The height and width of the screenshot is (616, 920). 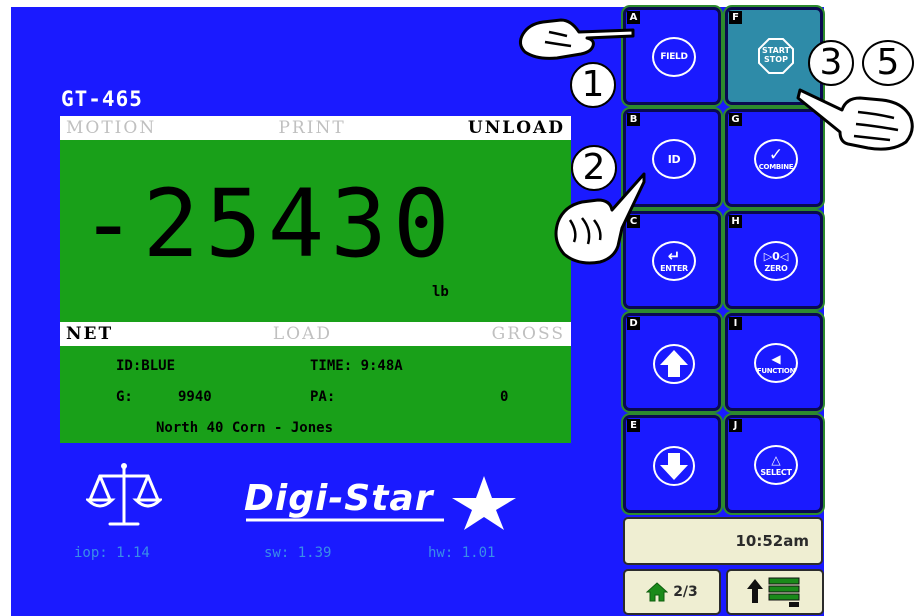 I want to click on weight-value: -25430, so click(x=268, y=224).